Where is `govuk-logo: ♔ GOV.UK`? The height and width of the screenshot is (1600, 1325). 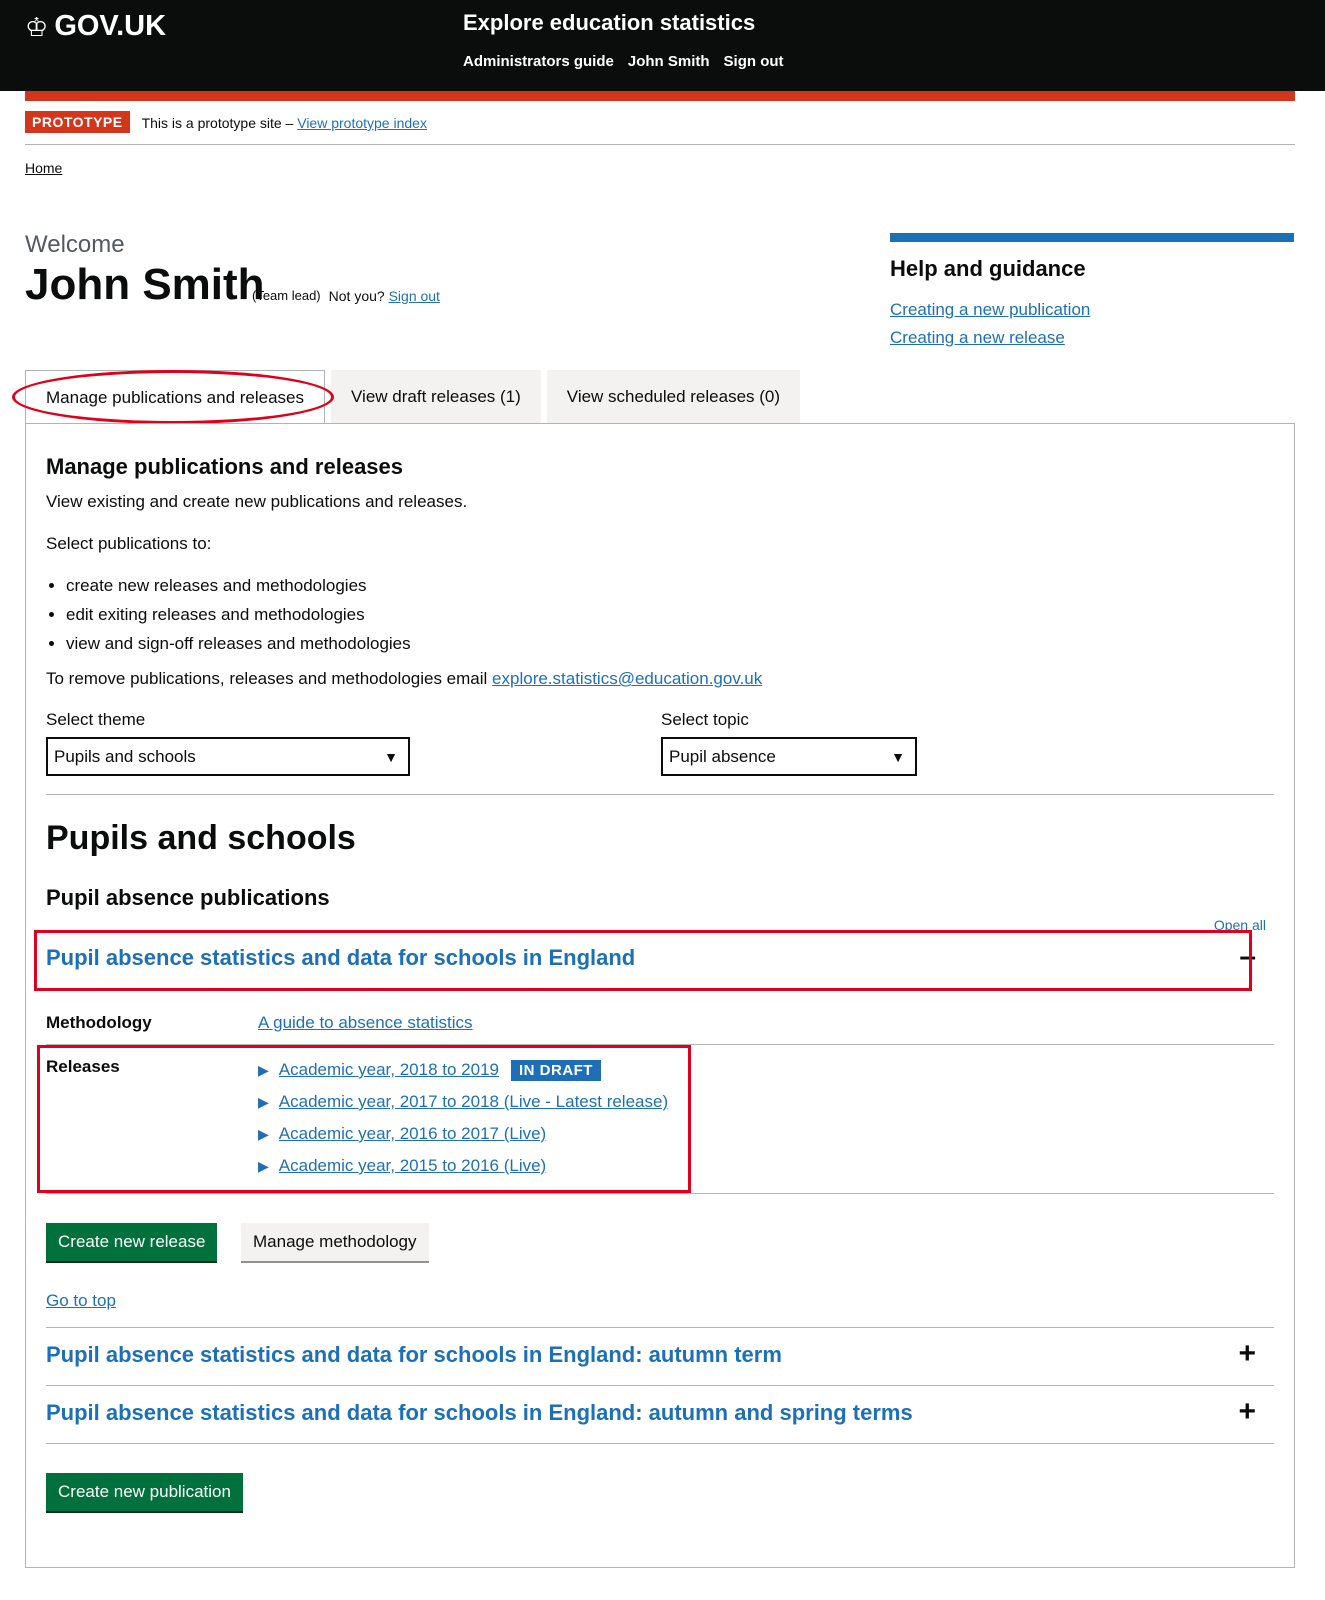 govuk-logo: ♔ GOV.UK is located at coordinates (95, 26).